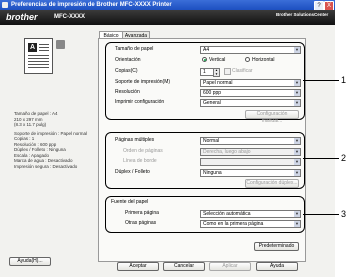  What do you see at coordinates (218, 83) in the screenshot?
I see `media-value: Papel normal` at bounding box center [218, 83].